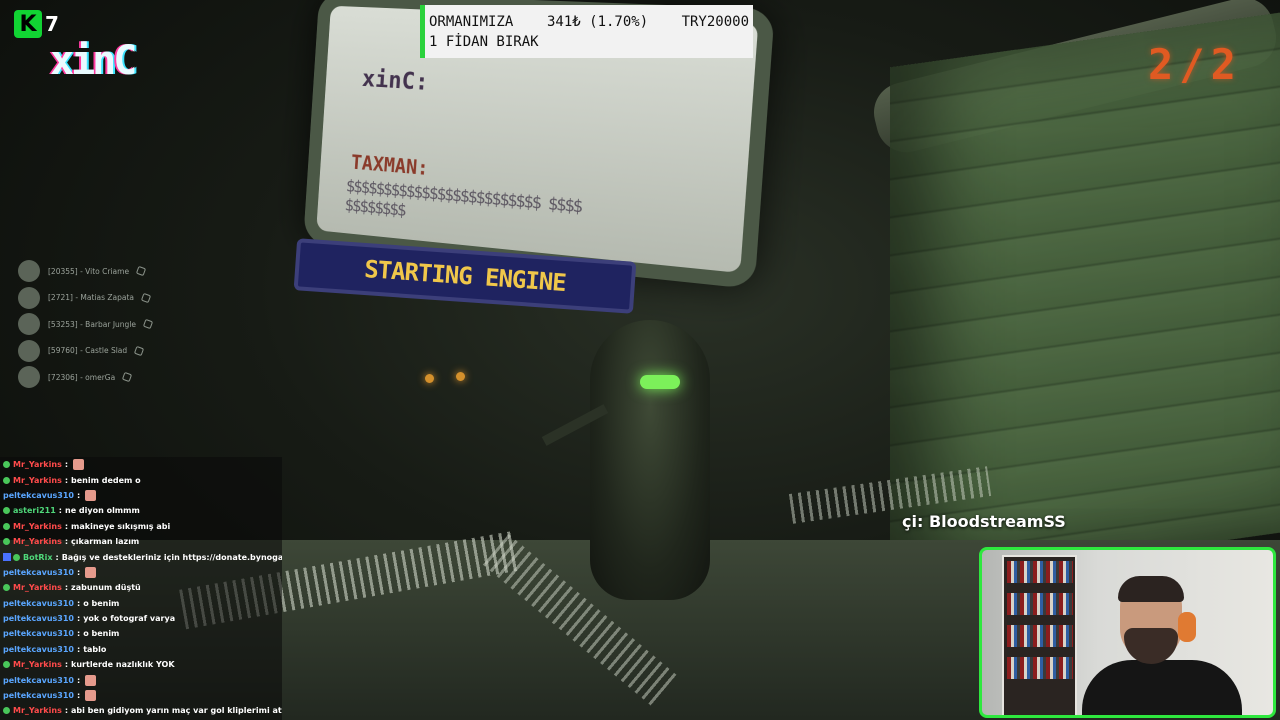 This screenshot has height=720, width=1280. What do you see at coordinates (465, 276) in the screenshot?
I see `banner-text: STARTING ENGINE` at bounding box center [465, 276].